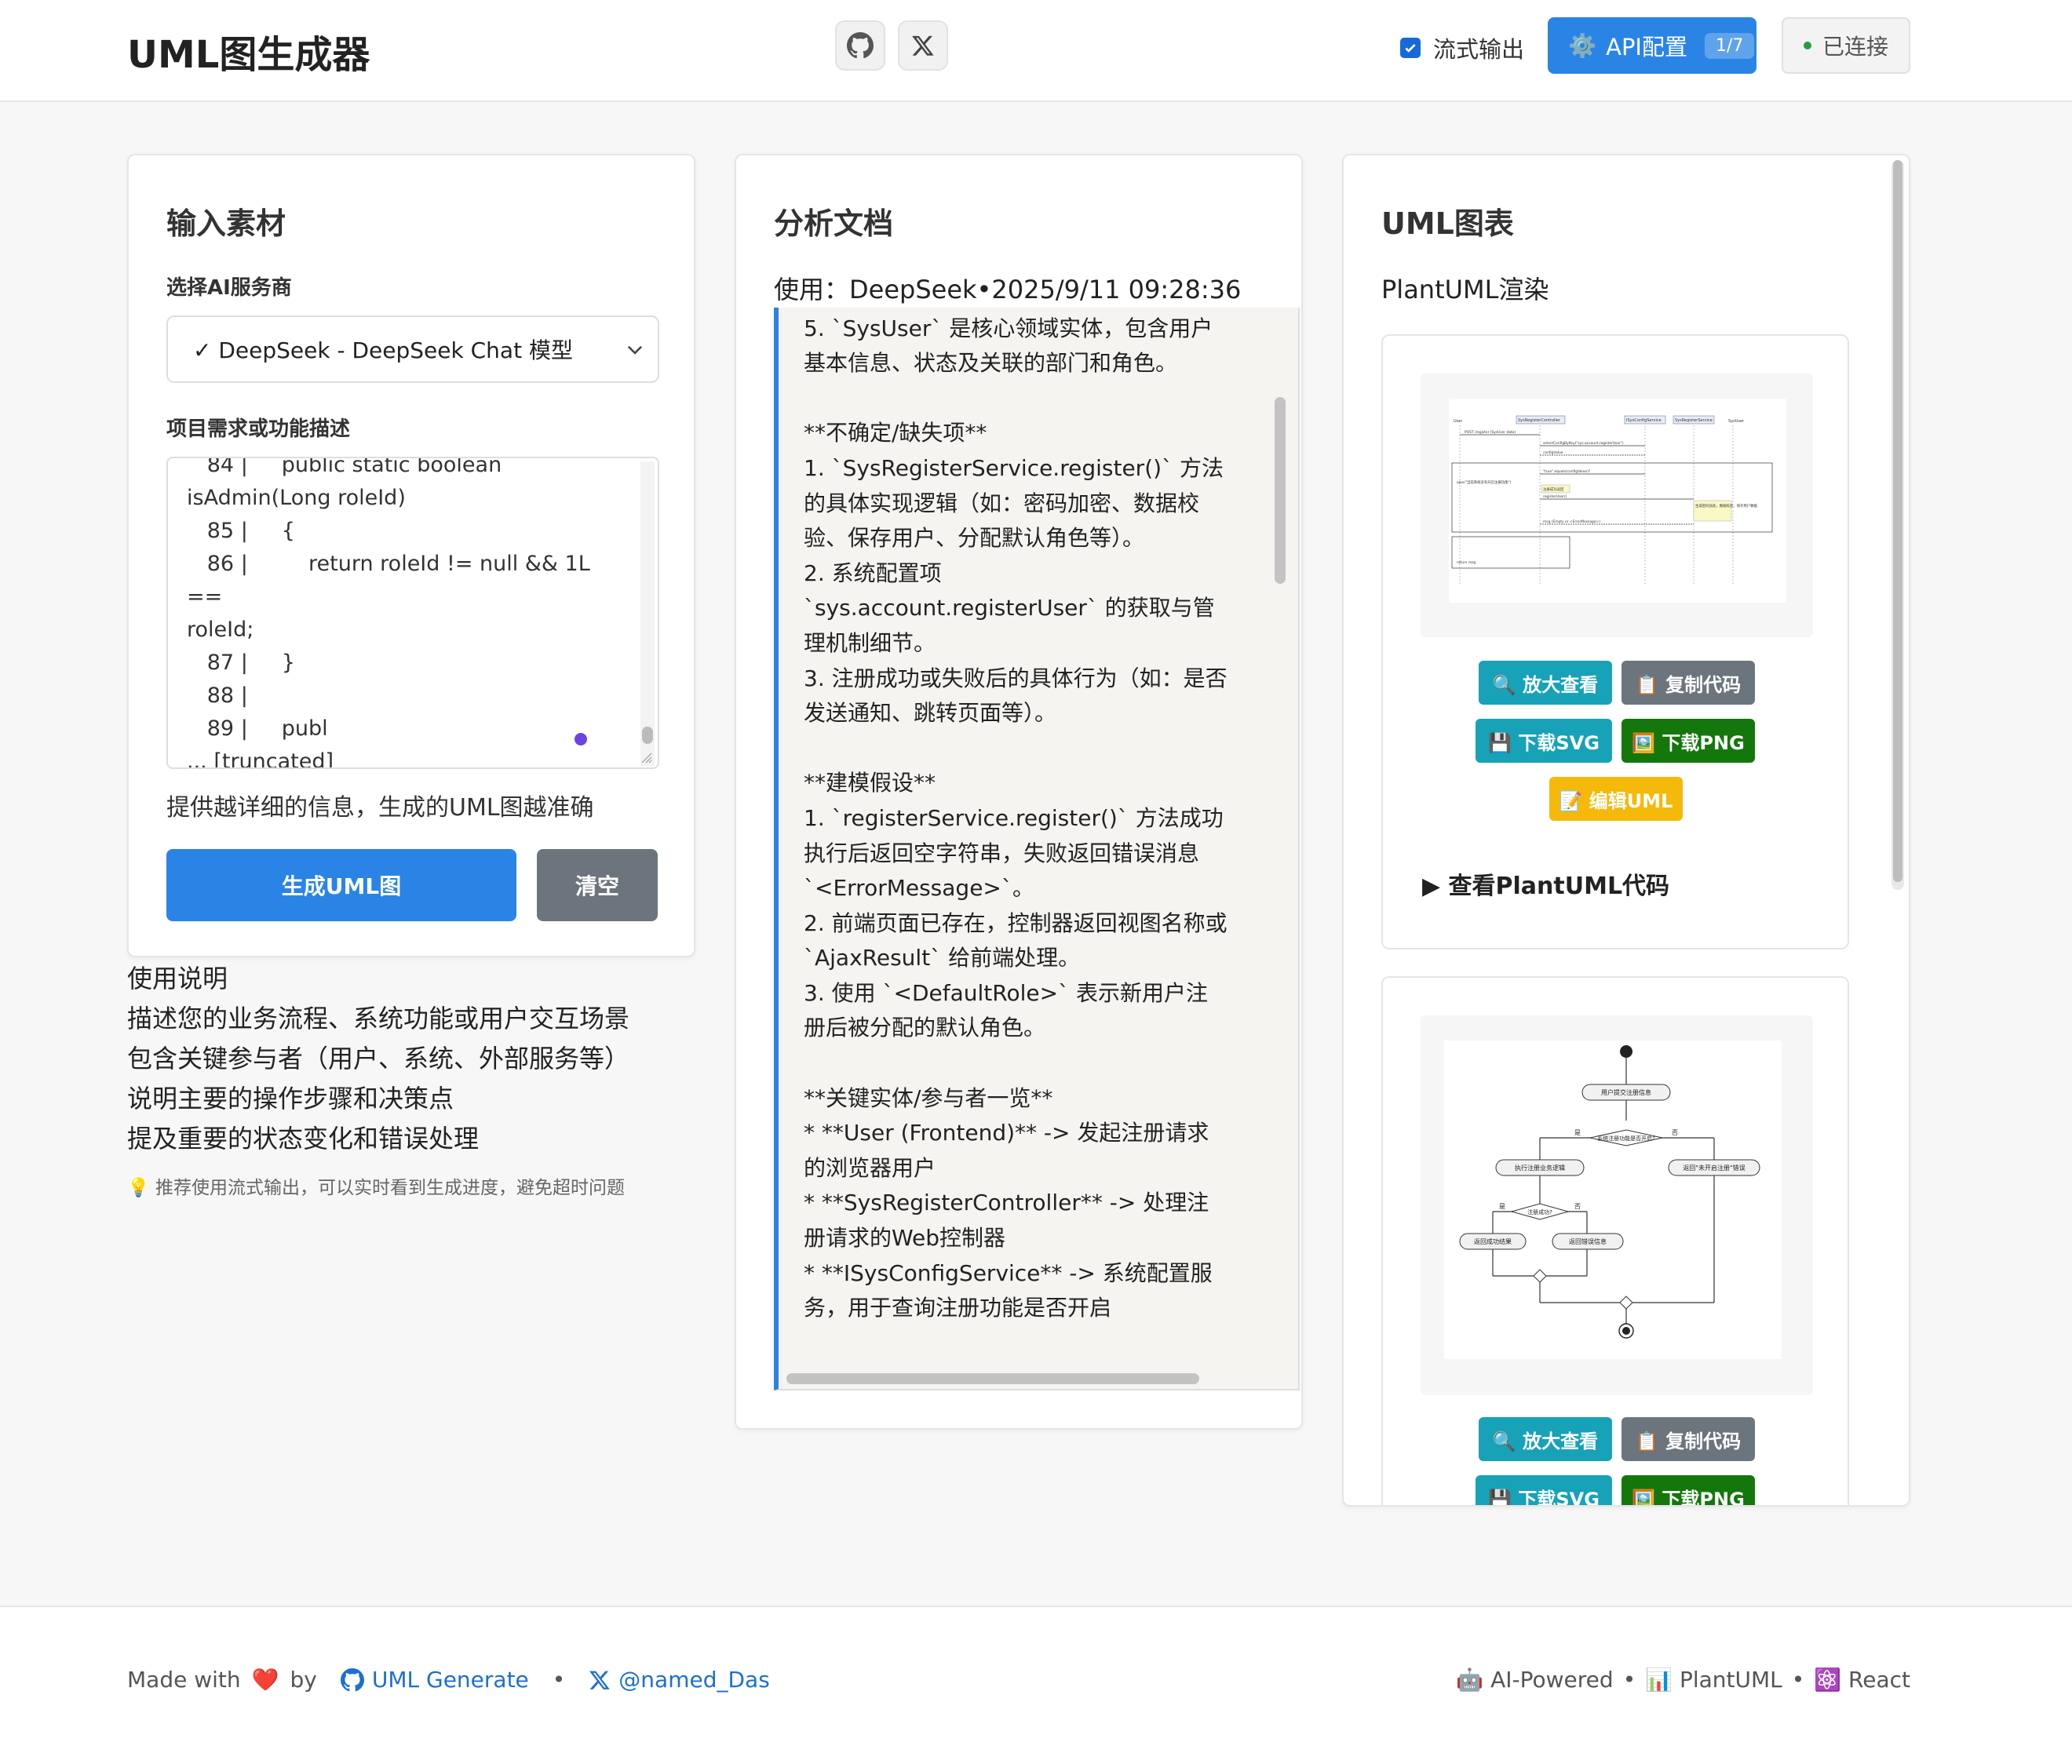 The image size is (2072, 1764). I want to click on stream-checkbox, so click(1410, 48).